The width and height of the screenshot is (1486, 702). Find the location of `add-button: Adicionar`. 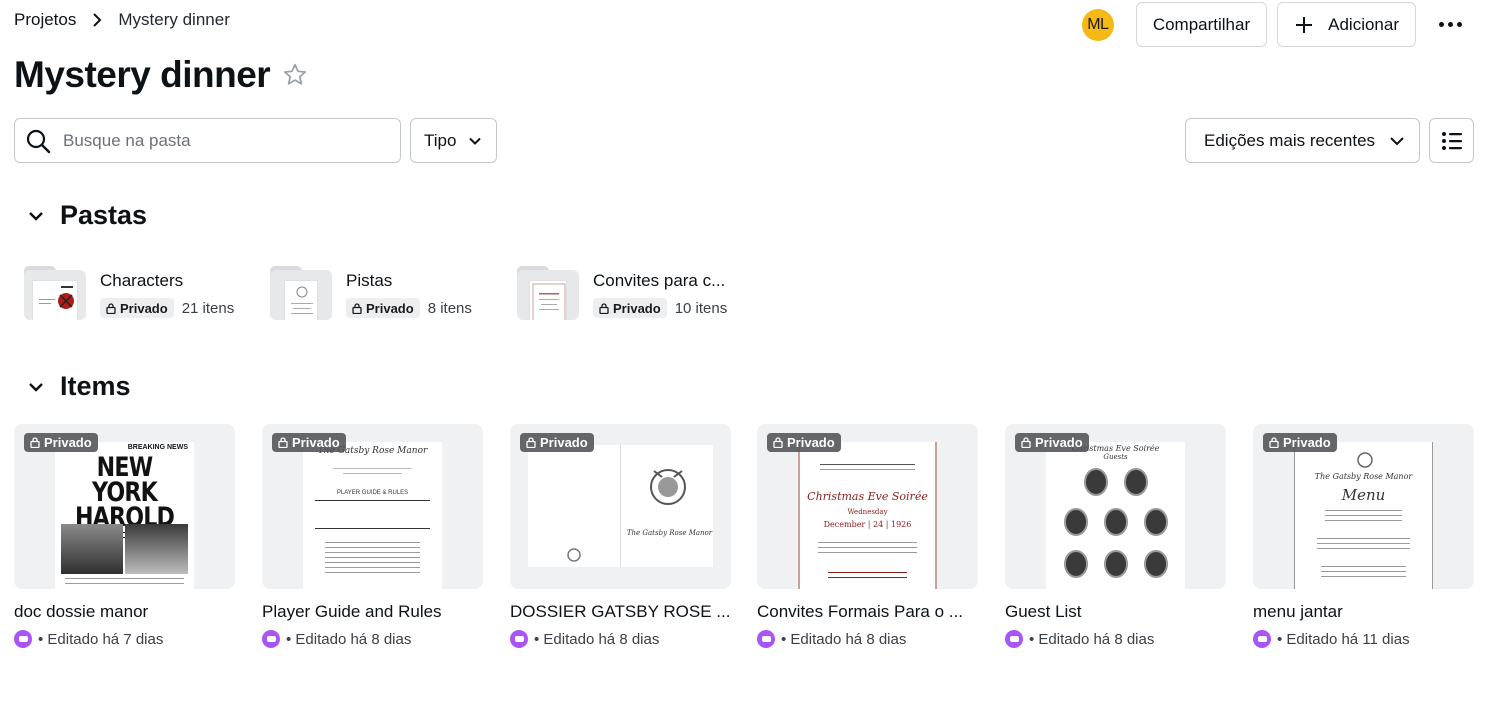

add-button: Adicionar is located at coordinates (1346, 24).